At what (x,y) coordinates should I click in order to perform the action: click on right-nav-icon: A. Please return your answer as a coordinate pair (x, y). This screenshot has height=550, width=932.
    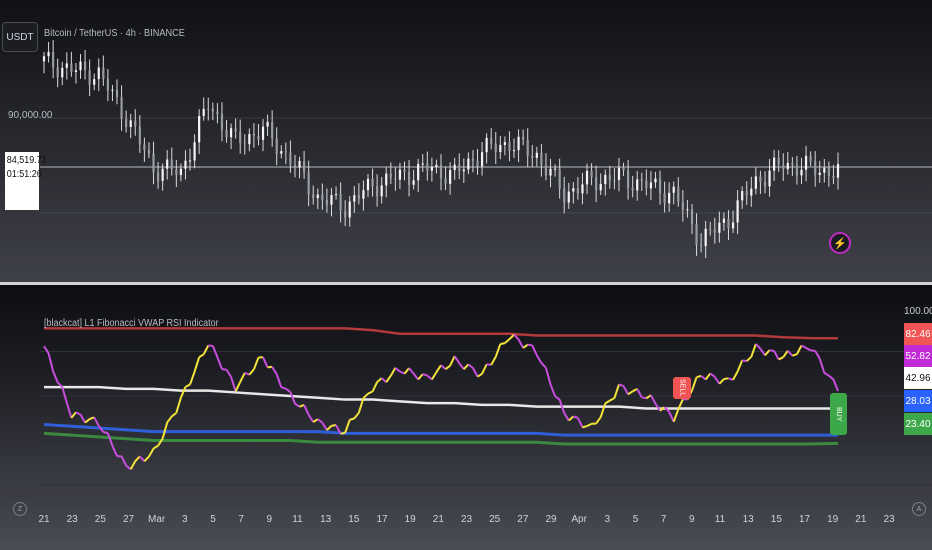
    Looking at the image, I should click on (919, 509).